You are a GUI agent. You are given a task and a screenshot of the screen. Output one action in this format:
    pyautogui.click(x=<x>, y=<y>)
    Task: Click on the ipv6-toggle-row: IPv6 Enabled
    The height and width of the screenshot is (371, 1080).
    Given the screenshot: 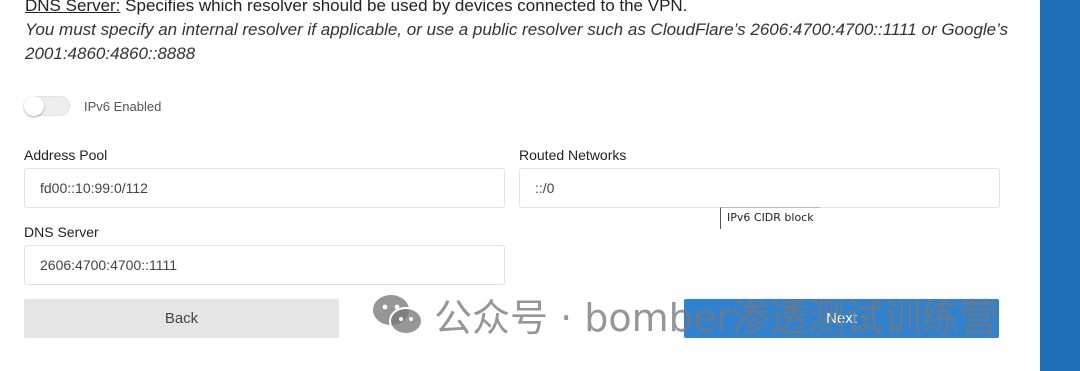 What is the action you would take?
    pyautogui.click(x=92, y=106)
    